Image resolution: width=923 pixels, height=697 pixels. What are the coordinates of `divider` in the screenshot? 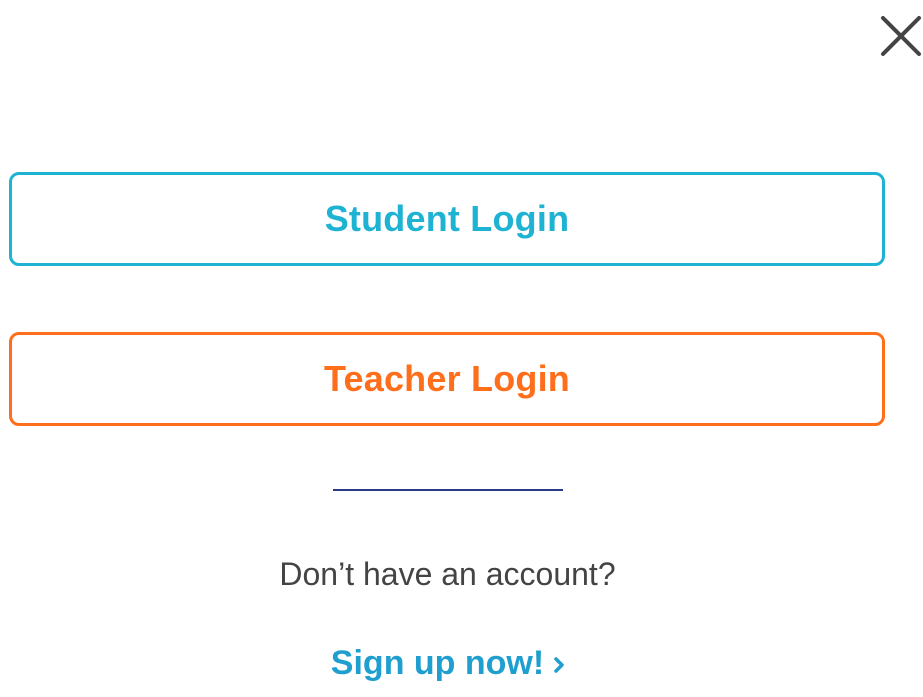 It's located at (448, 490).